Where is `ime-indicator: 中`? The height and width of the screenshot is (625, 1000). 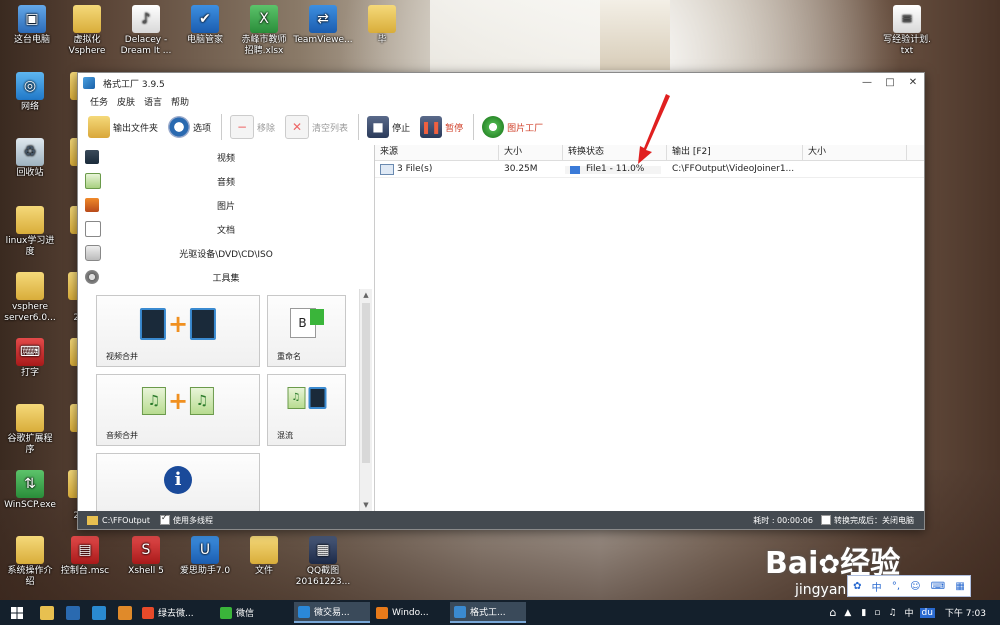 ime-indicator: 中 is located at coordinates (908, 612).